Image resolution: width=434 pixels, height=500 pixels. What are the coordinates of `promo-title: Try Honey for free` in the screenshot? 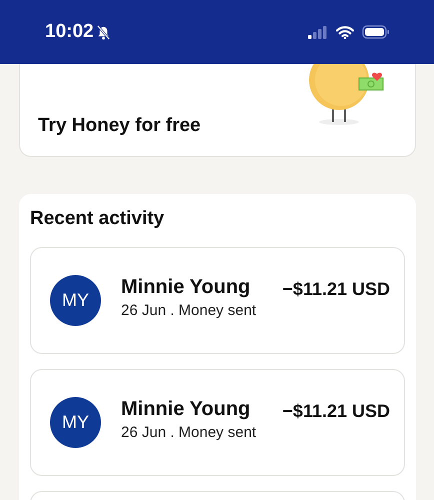 It's located at (119, 126).